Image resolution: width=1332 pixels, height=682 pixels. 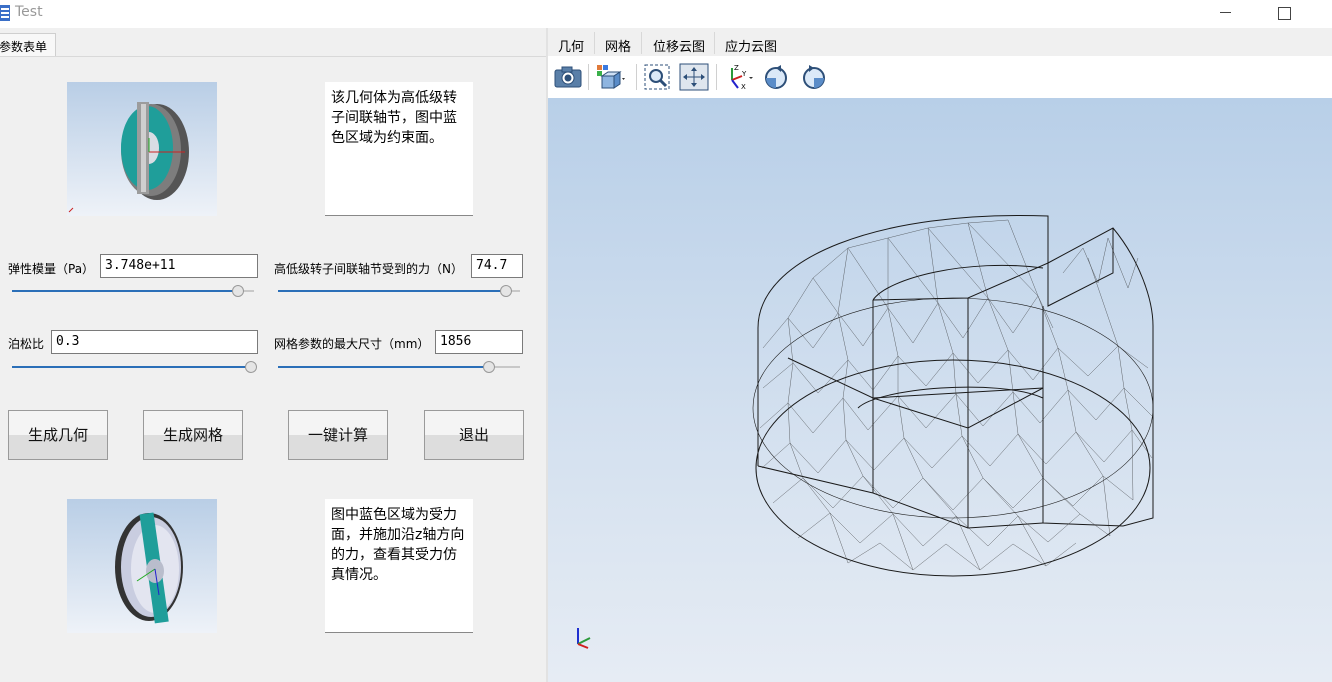 I want to click on zoom-box-icon, so click(x=658, y=77).